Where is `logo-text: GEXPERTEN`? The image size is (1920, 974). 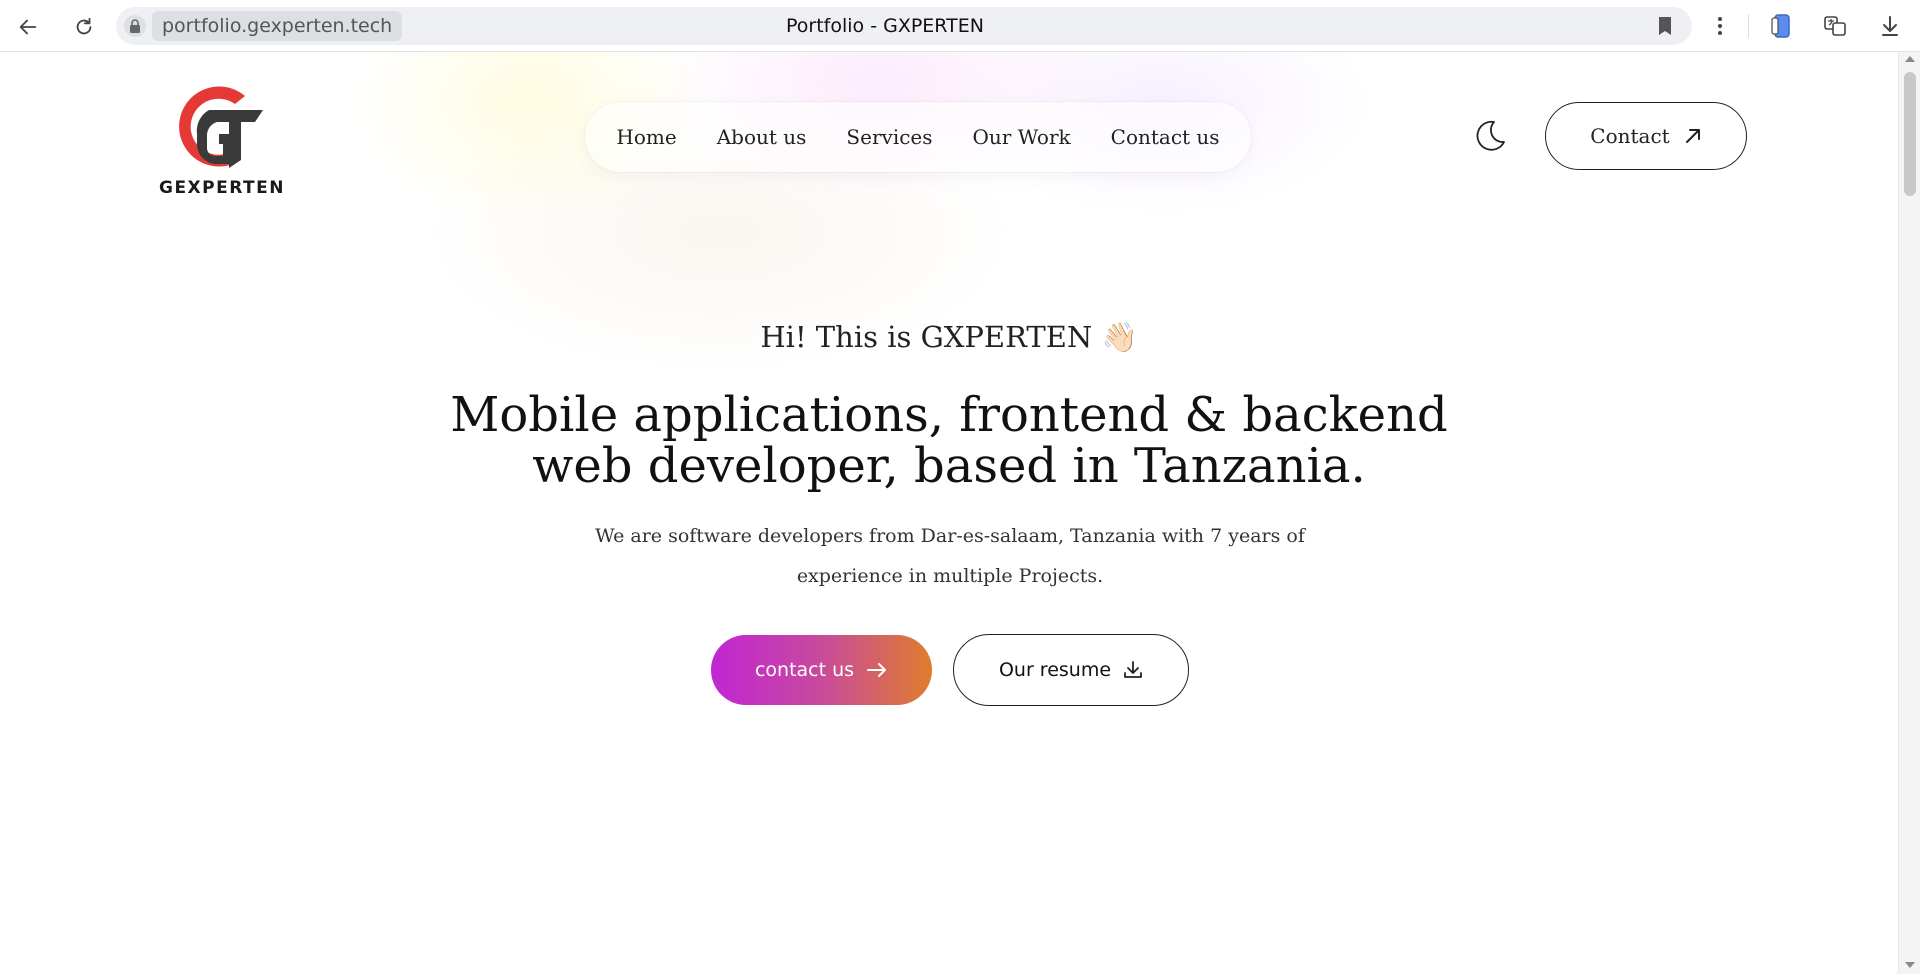
logo-text: GEXPERTEN is located at coordinates (221, 188).